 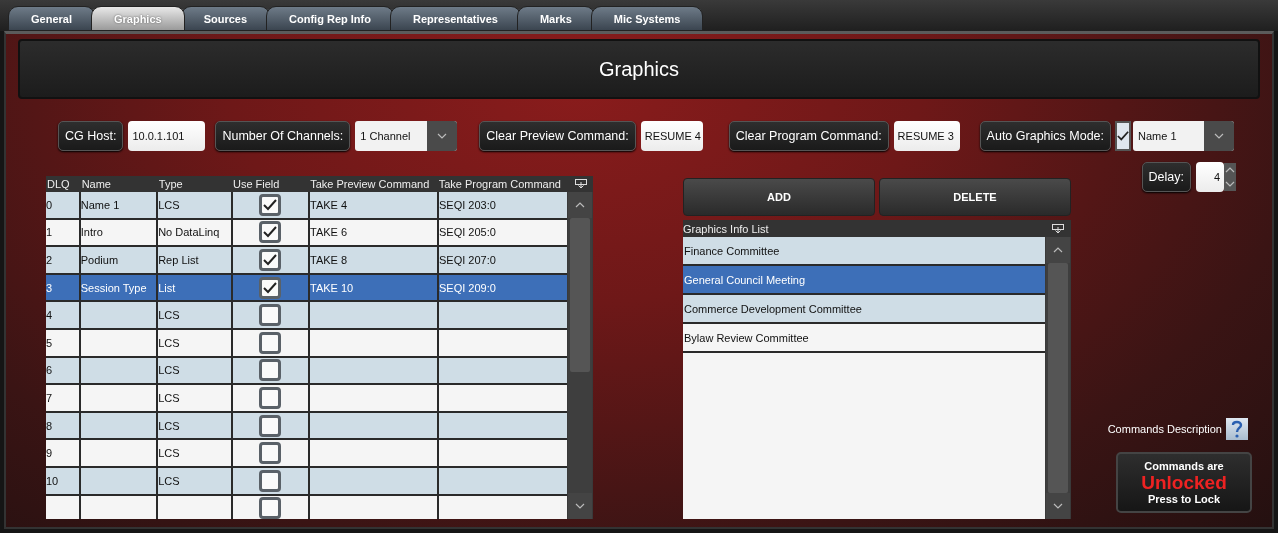 What do you see at coordinates (306, 371) in the screenshot?
I see `table-row: 6 LCS` at bounding box center [306, 371].